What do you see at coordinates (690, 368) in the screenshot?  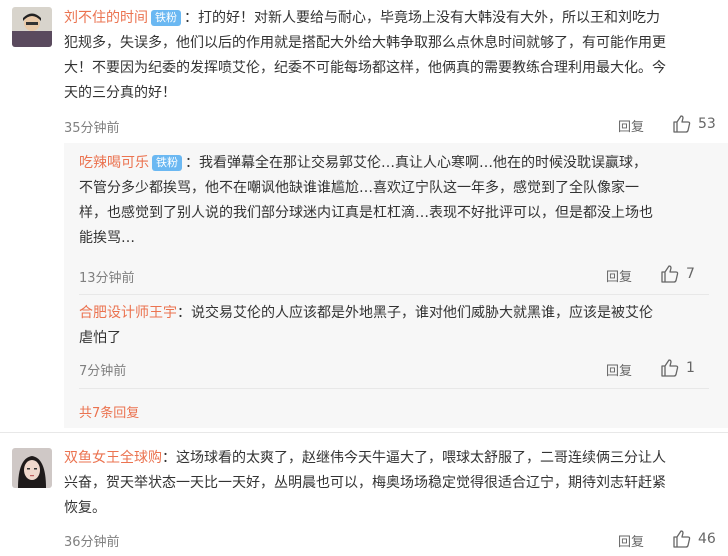 I see `like-count: 1` at bounding box center [690, 368].